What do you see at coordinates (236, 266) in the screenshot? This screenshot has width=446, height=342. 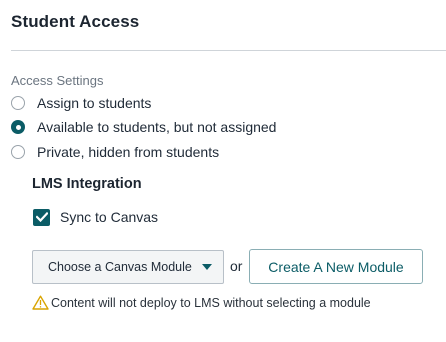 I see `or-text: or` at bounding box center [236, 266].